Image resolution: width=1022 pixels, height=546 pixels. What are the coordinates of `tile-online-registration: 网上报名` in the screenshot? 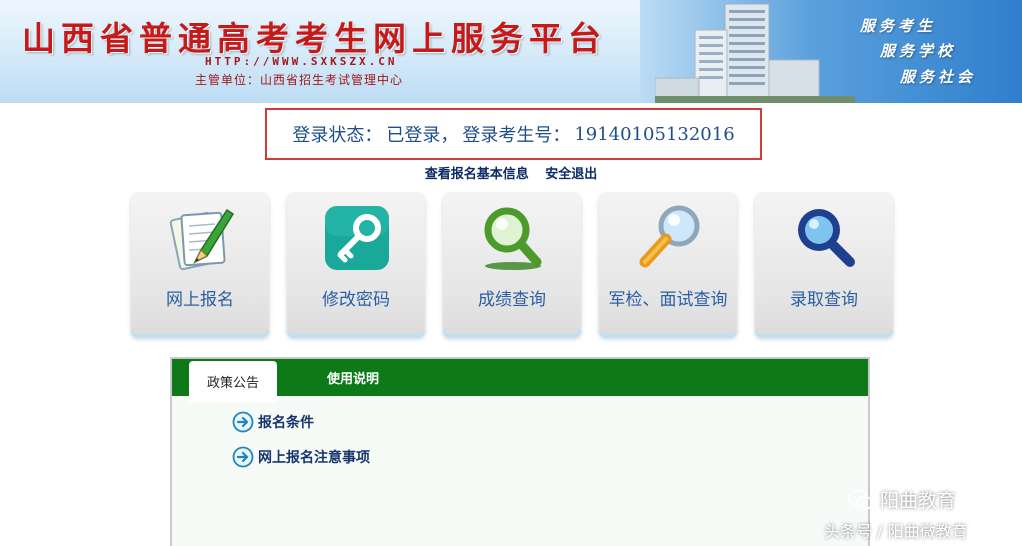 It's located at (200, 263).